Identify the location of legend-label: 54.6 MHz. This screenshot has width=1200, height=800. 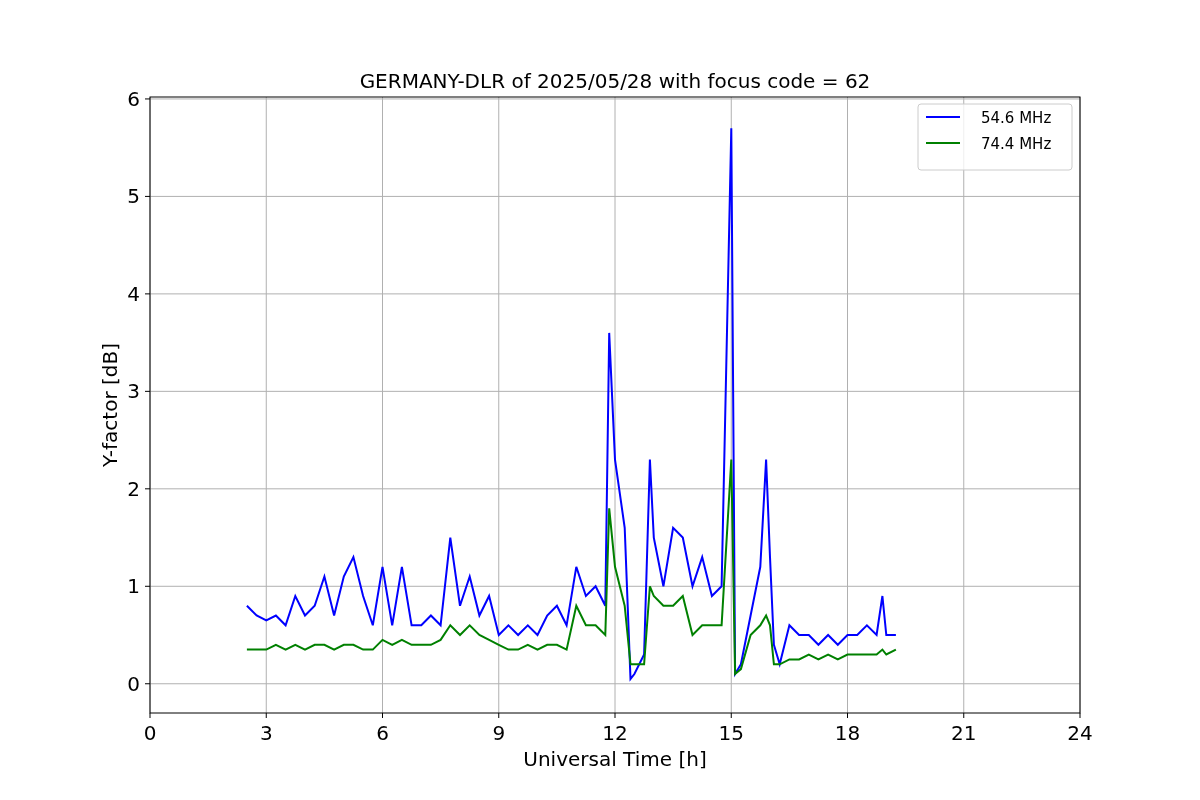
(1016, 118).